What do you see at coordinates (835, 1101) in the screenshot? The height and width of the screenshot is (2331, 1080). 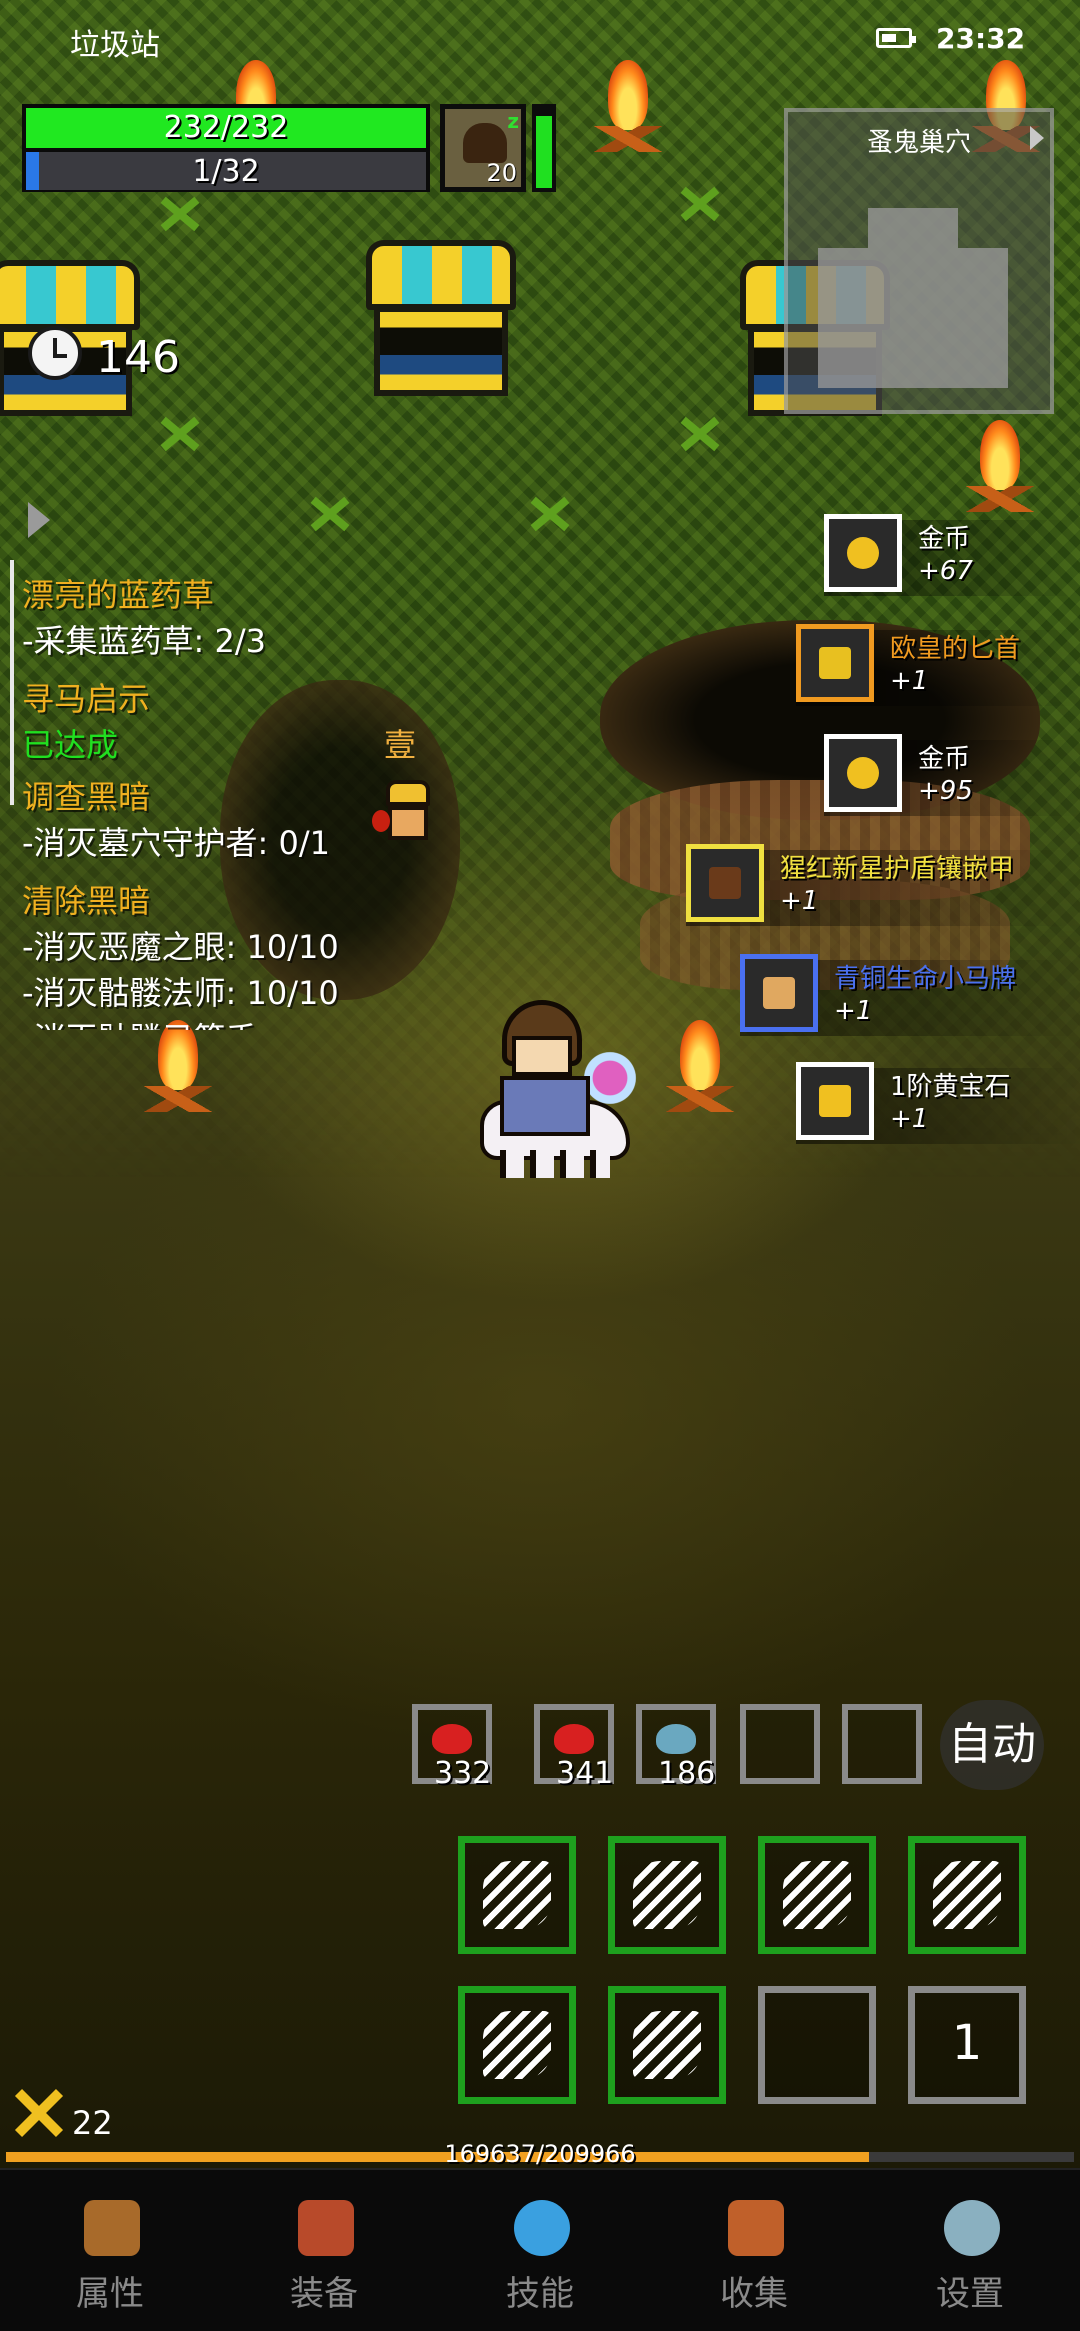 I see `yellow-gem-icon` at bounding box center [835, 1101].